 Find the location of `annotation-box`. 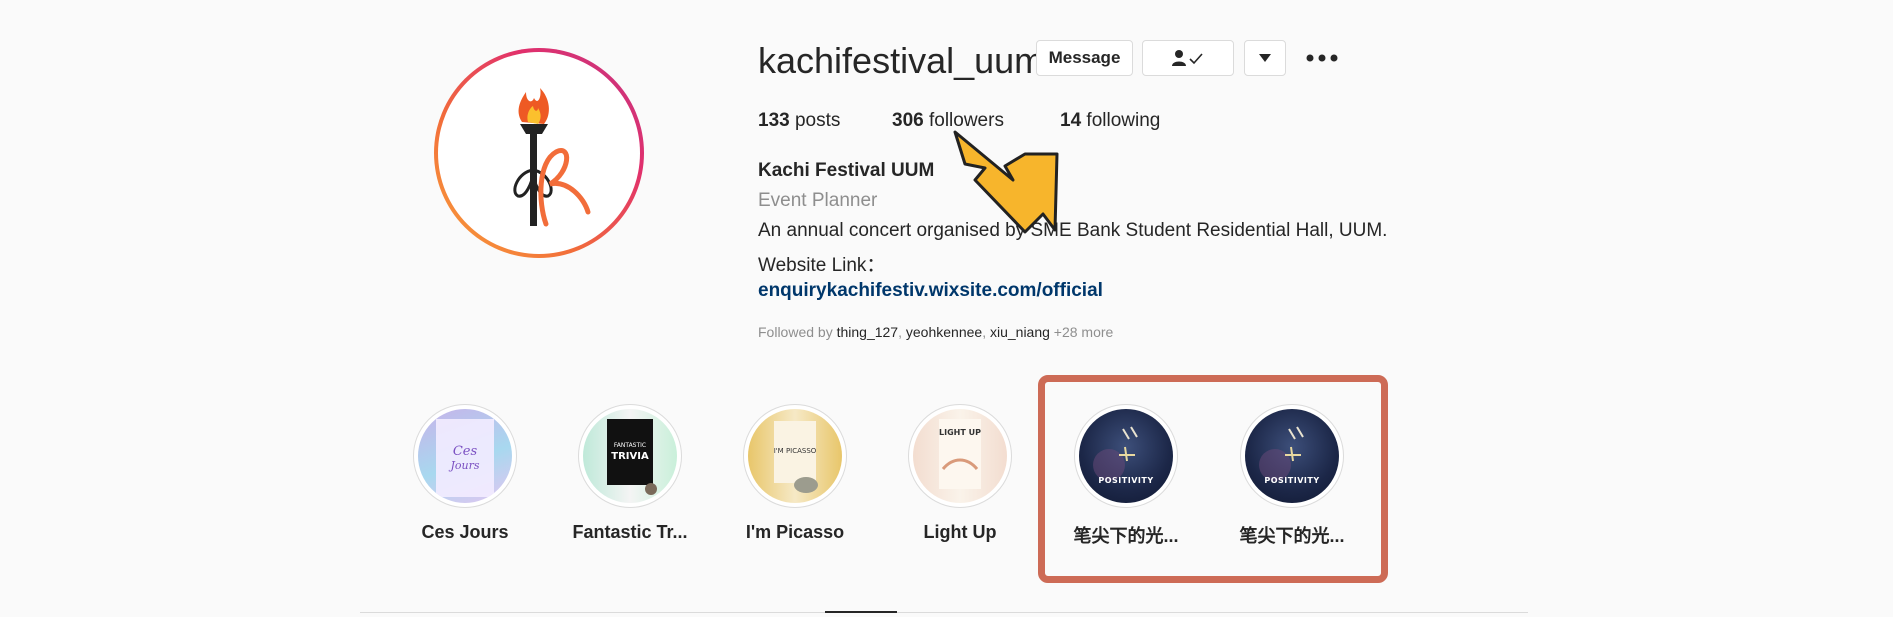

annotation-box is located at coordinates (1213, 479).